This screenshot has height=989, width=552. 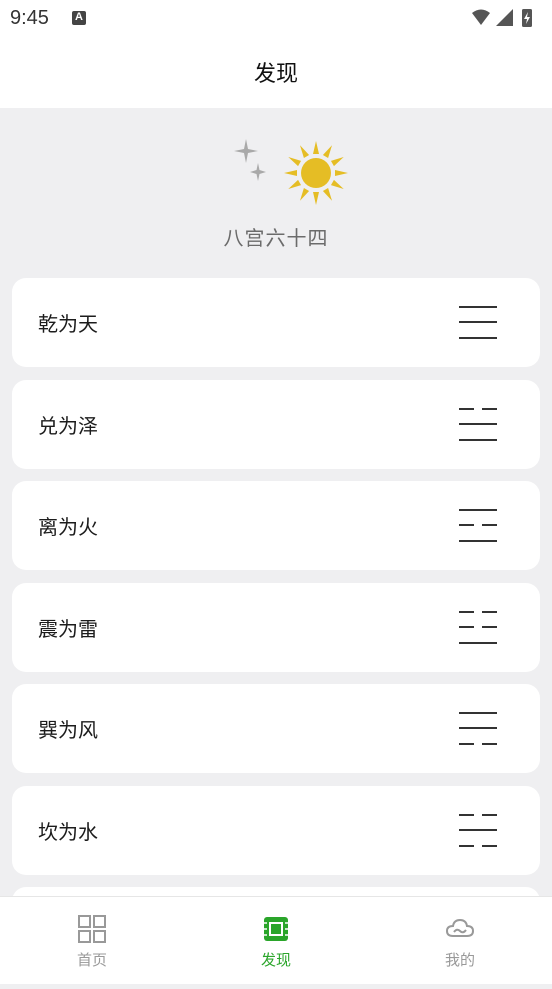 I want to click on nav-item-home: 首页, so click(x=92, y=940).